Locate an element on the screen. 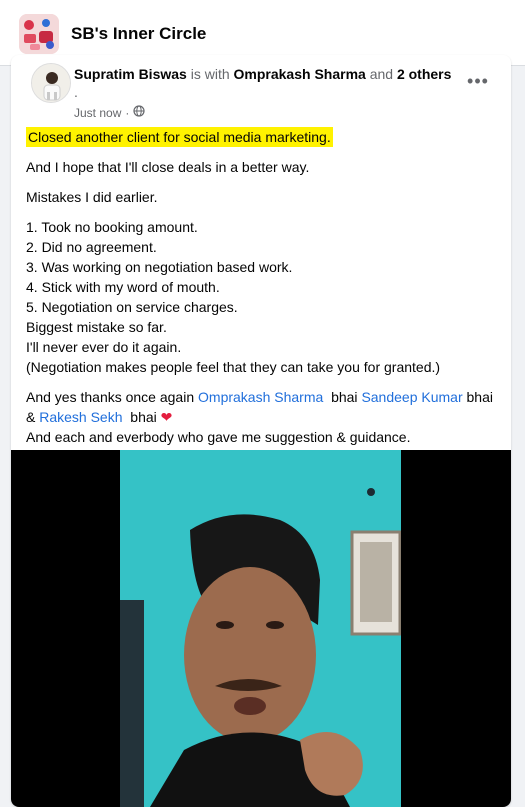  post-line-mistakes: Mistakes I did earlier. is located at coordinates (92, 197).